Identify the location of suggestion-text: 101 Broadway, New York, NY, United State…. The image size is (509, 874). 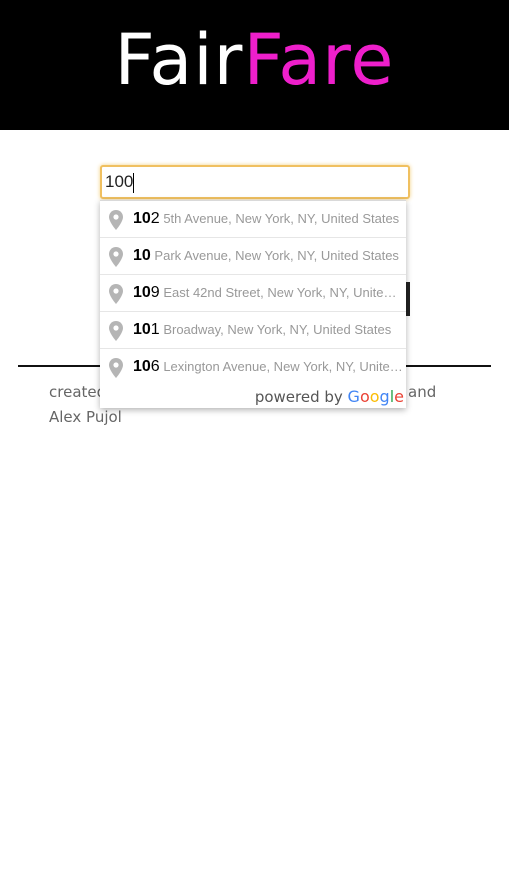
(268, 330).